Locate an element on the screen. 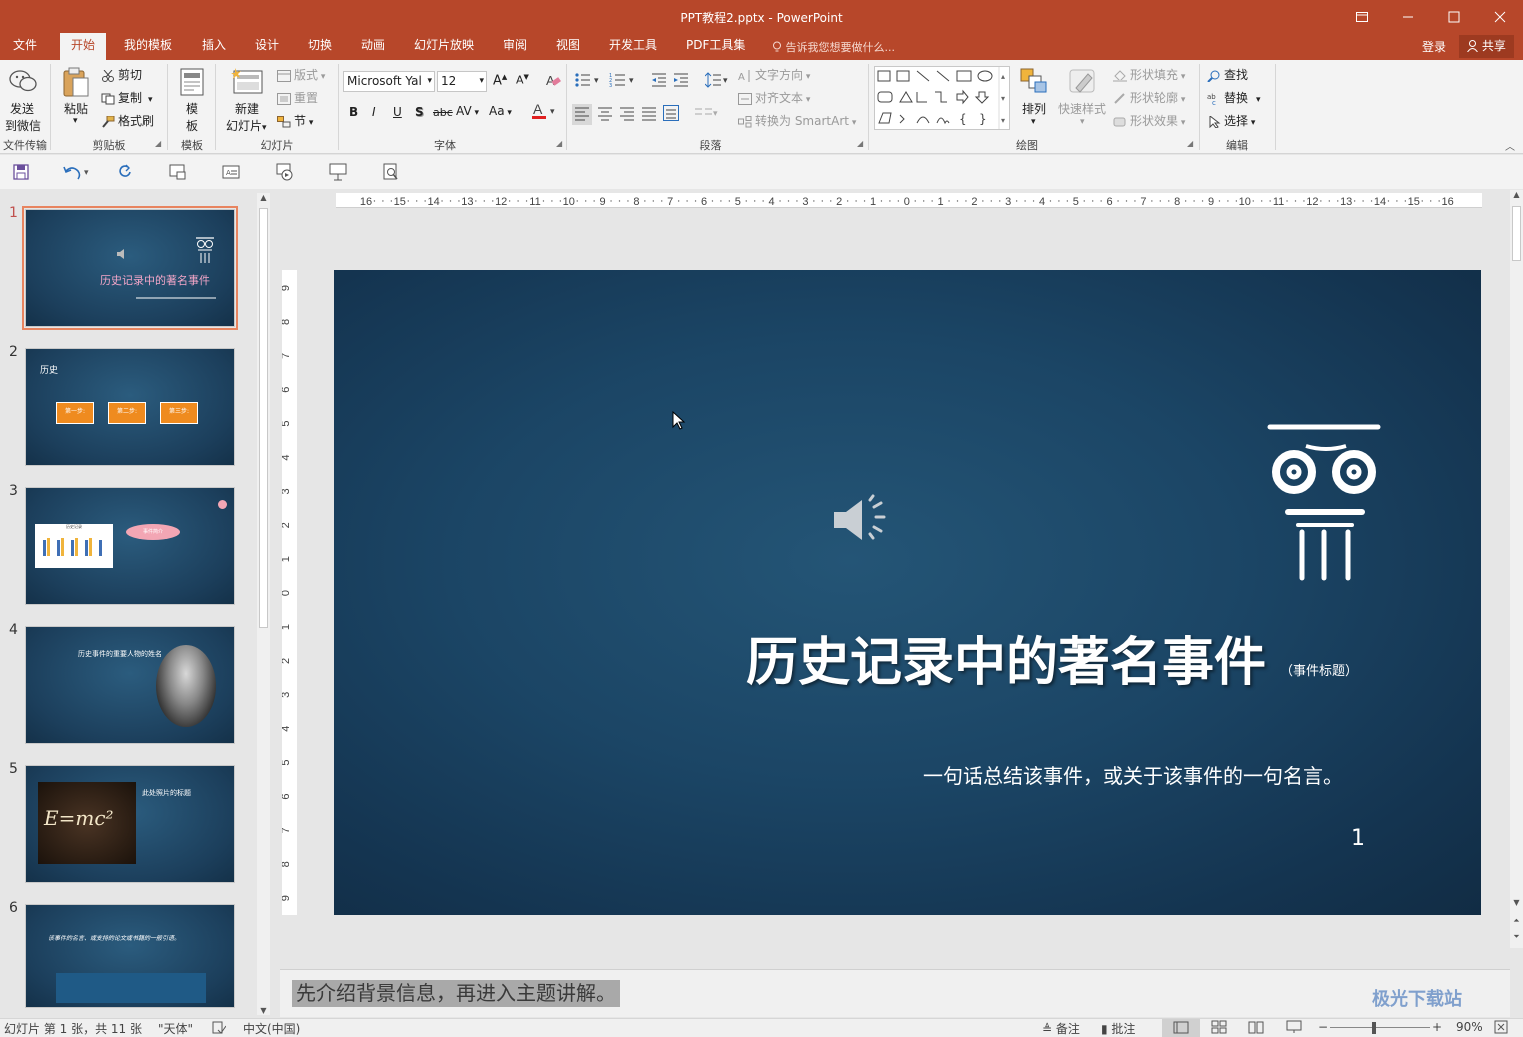 Image resolution: width=1523 pixels, height=1037 pixels. cut-button: 剪切 is located at coordinates (121, 74).